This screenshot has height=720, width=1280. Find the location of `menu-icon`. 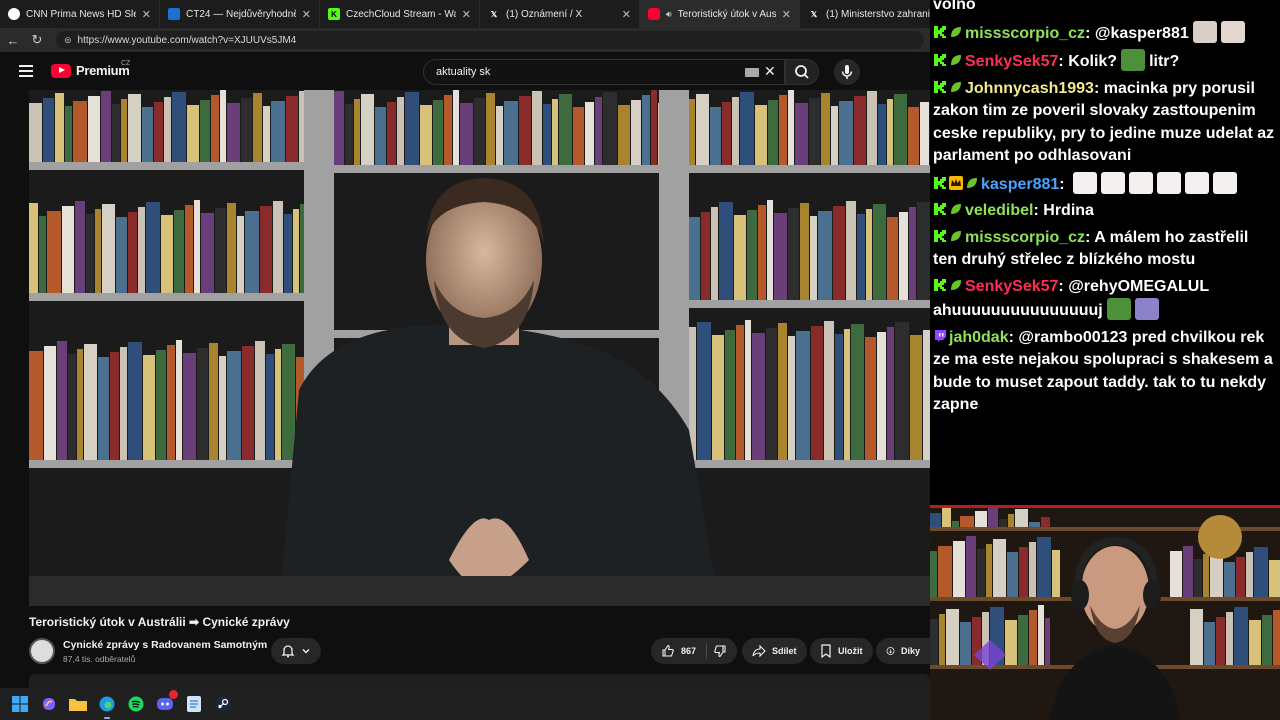

menu-icon is located at coordinates (26, 71).